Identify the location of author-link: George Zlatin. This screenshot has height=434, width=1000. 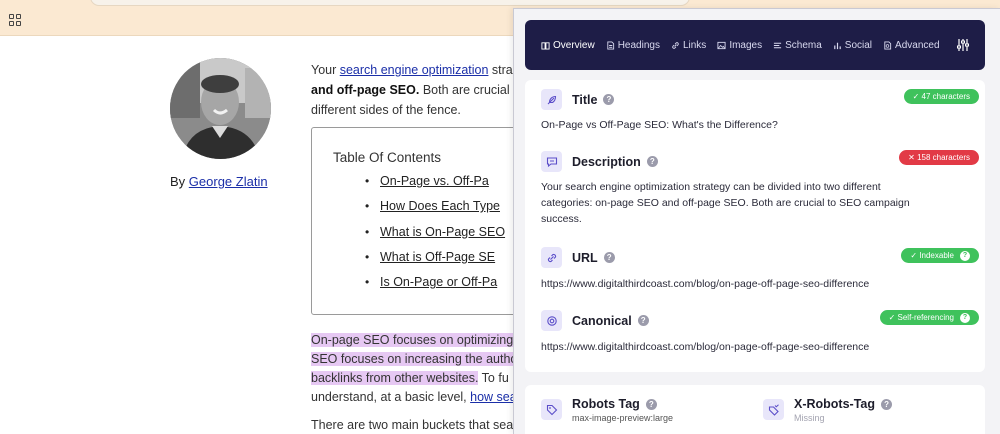
(228, 181).